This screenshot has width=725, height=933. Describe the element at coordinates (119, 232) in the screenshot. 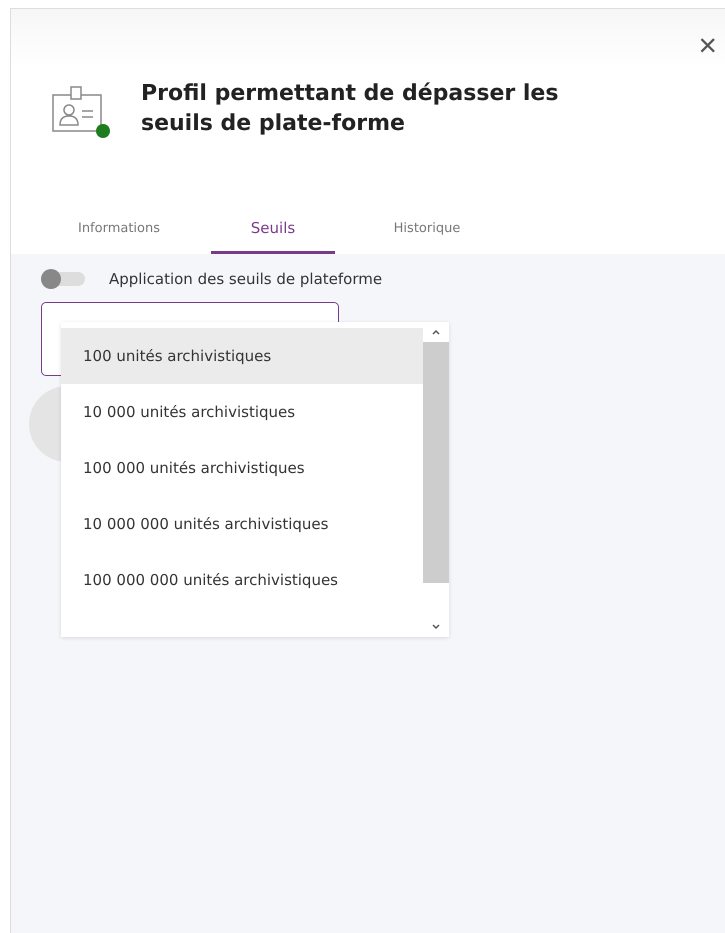

I see `tab: Informations` at that location.